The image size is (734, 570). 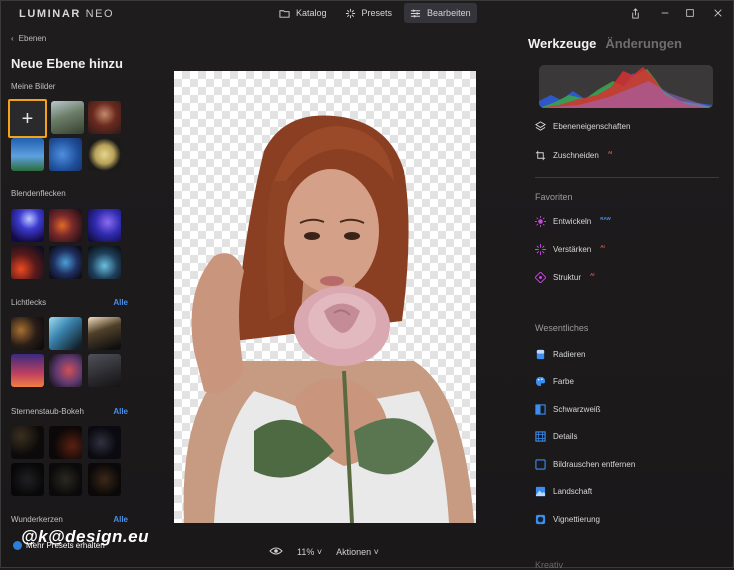 I want to click on bottom-toolbar: 11% ˅ Aktionen ˅, so click(x=324, y=552).